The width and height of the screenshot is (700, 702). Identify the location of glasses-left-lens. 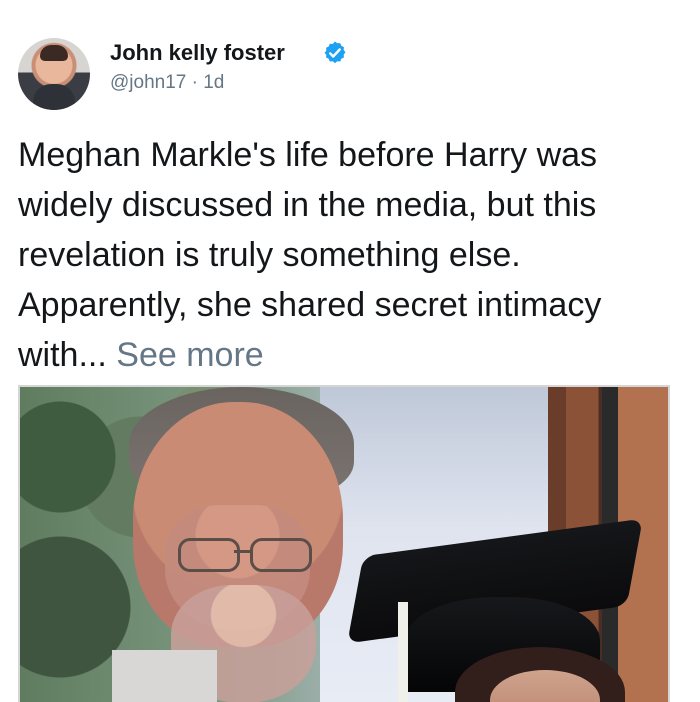
(209, 555).